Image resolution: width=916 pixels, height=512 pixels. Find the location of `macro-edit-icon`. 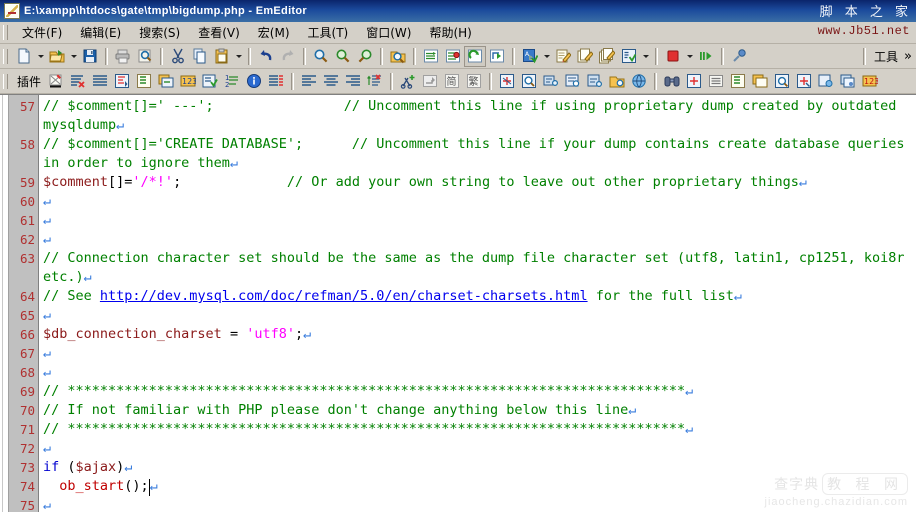

macro-edit-icon is located at coordinates (563, 56).